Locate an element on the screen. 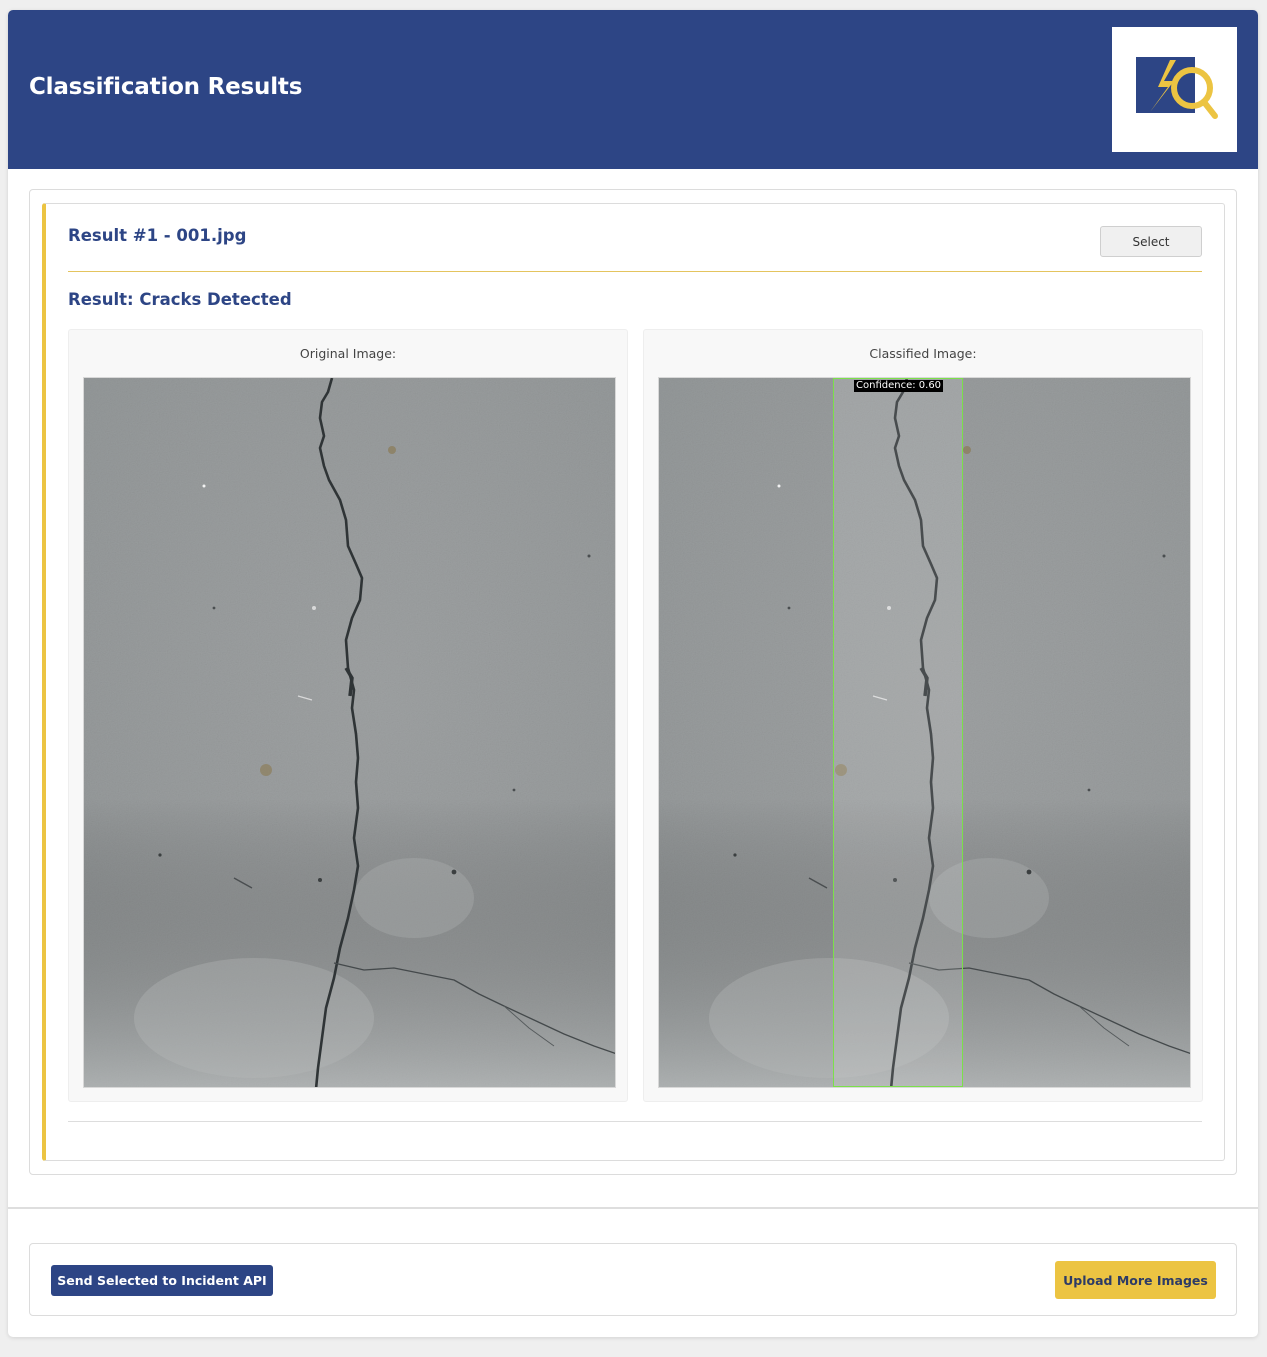 The width and height of the screenshot is (1267, 1357). section-divider is located at coordinates (633, 1208).